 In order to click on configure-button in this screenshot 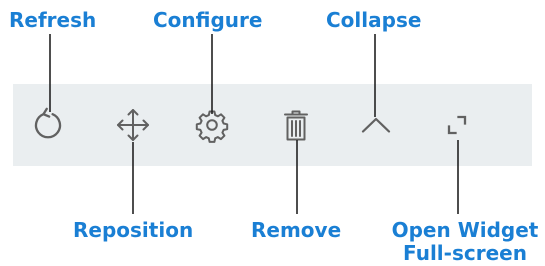, I will do `click(212, 125)`.